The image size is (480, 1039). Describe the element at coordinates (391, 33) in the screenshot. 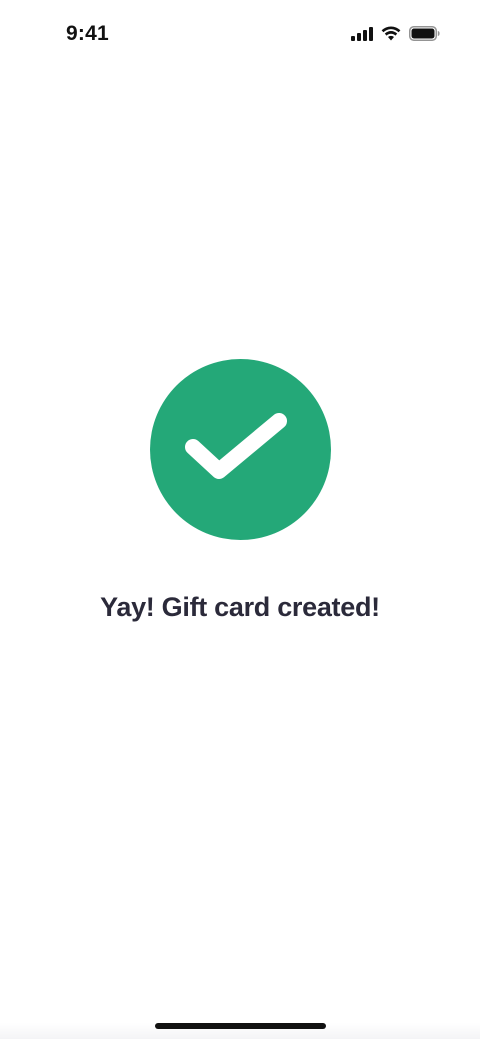

I see `wifi-icon` at that location.